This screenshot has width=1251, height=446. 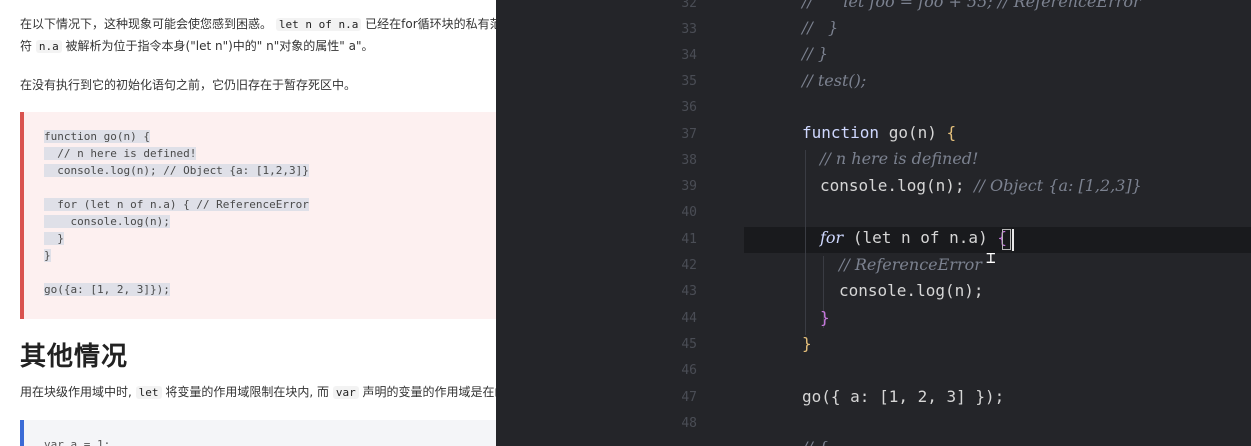 I want to click on code-line-34: // }, so click(x=815, y=53).